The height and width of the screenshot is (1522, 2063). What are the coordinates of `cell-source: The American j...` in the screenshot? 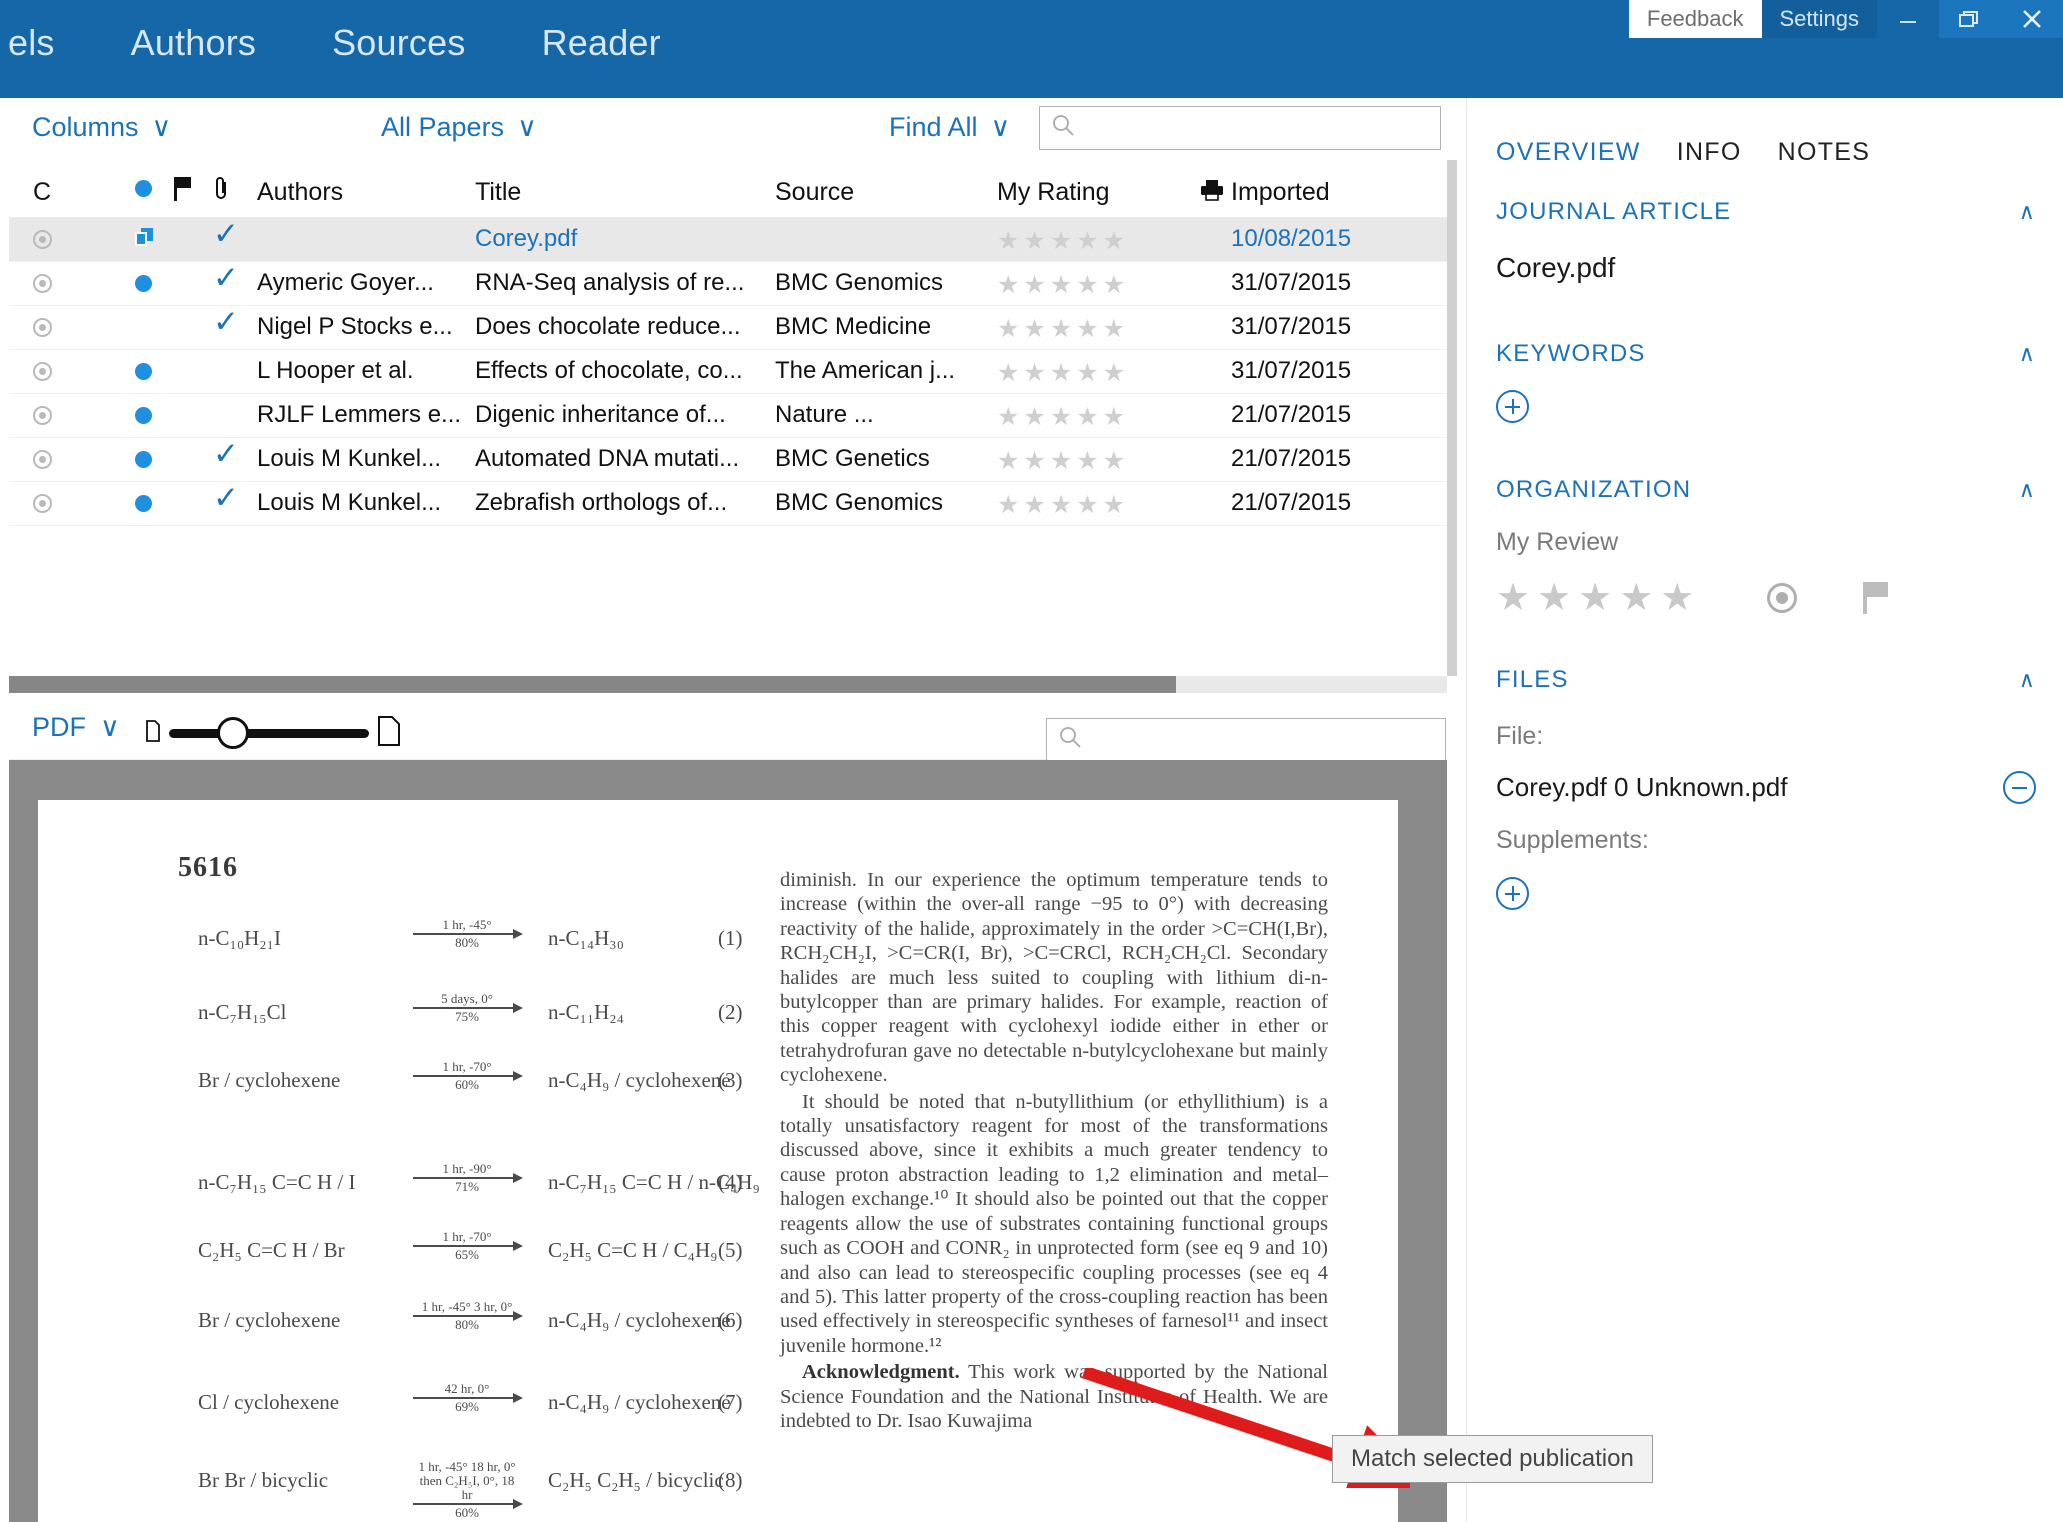 It's located at (865, 370).